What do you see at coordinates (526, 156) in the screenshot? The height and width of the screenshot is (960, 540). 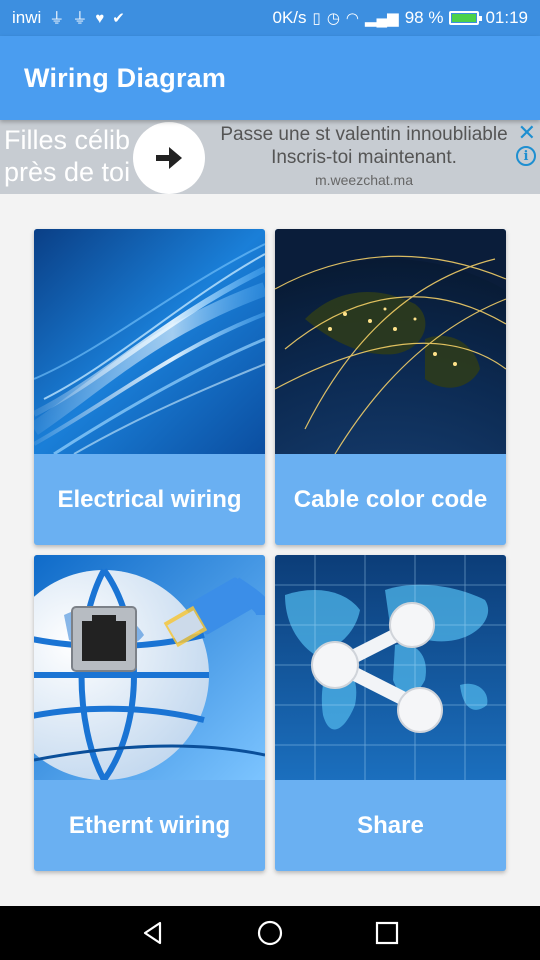 I see `info-icon: i` at bounding box center [526, 156].